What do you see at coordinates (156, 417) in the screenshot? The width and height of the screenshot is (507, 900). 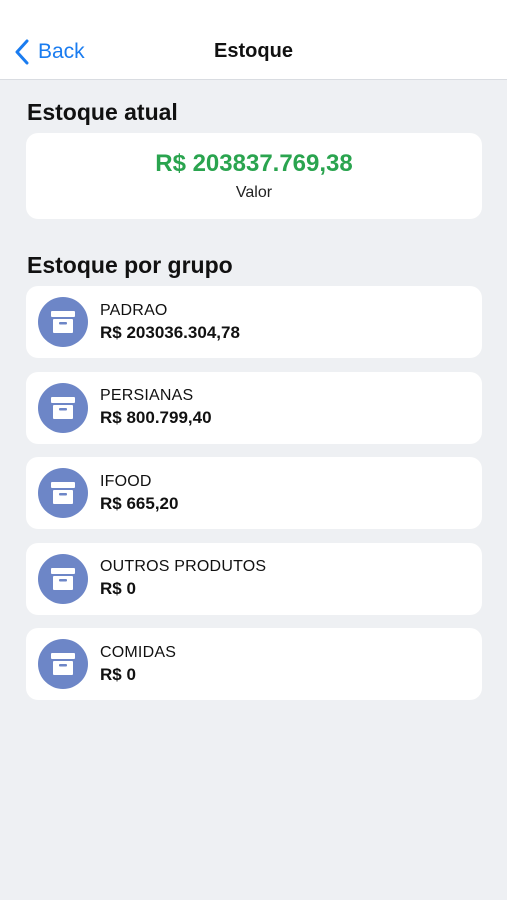 I see `group-value: R$ 800.799,40` at bounding box center [156, 417].